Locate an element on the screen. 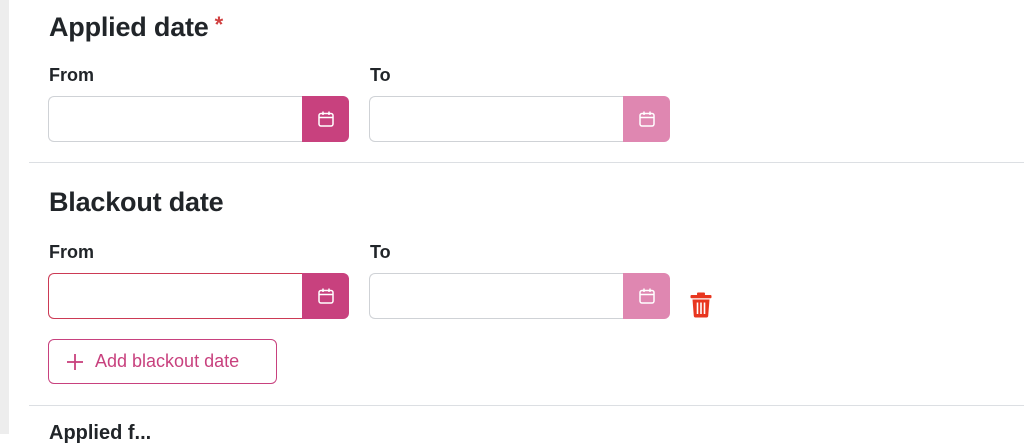 This screenshot has height=445, width=1024. applied-date-title: Applied date * is located at coordinates (136, 27).